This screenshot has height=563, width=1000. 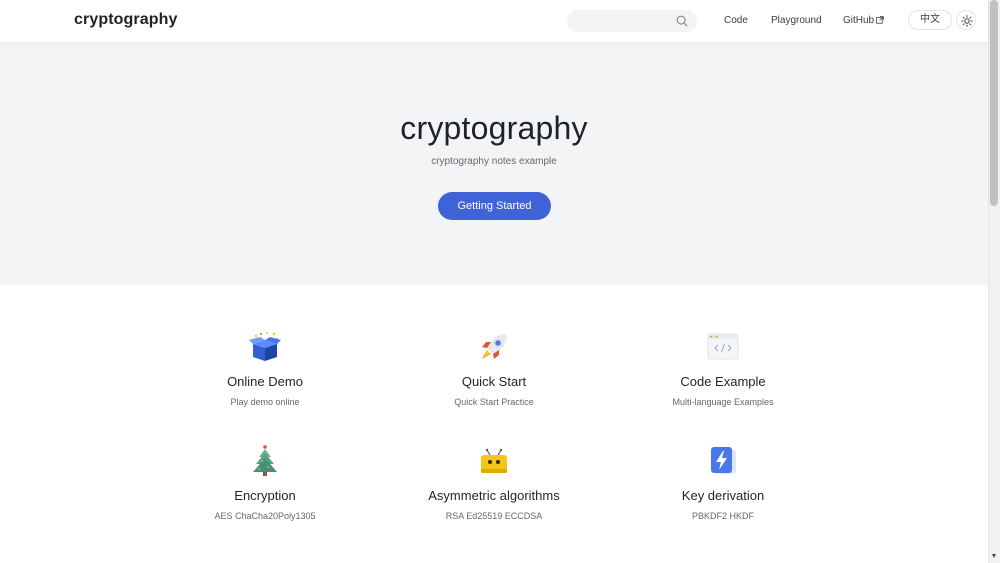 I want to click on feature-title: Asymmetric algorithms, so click(x=494, y=495).